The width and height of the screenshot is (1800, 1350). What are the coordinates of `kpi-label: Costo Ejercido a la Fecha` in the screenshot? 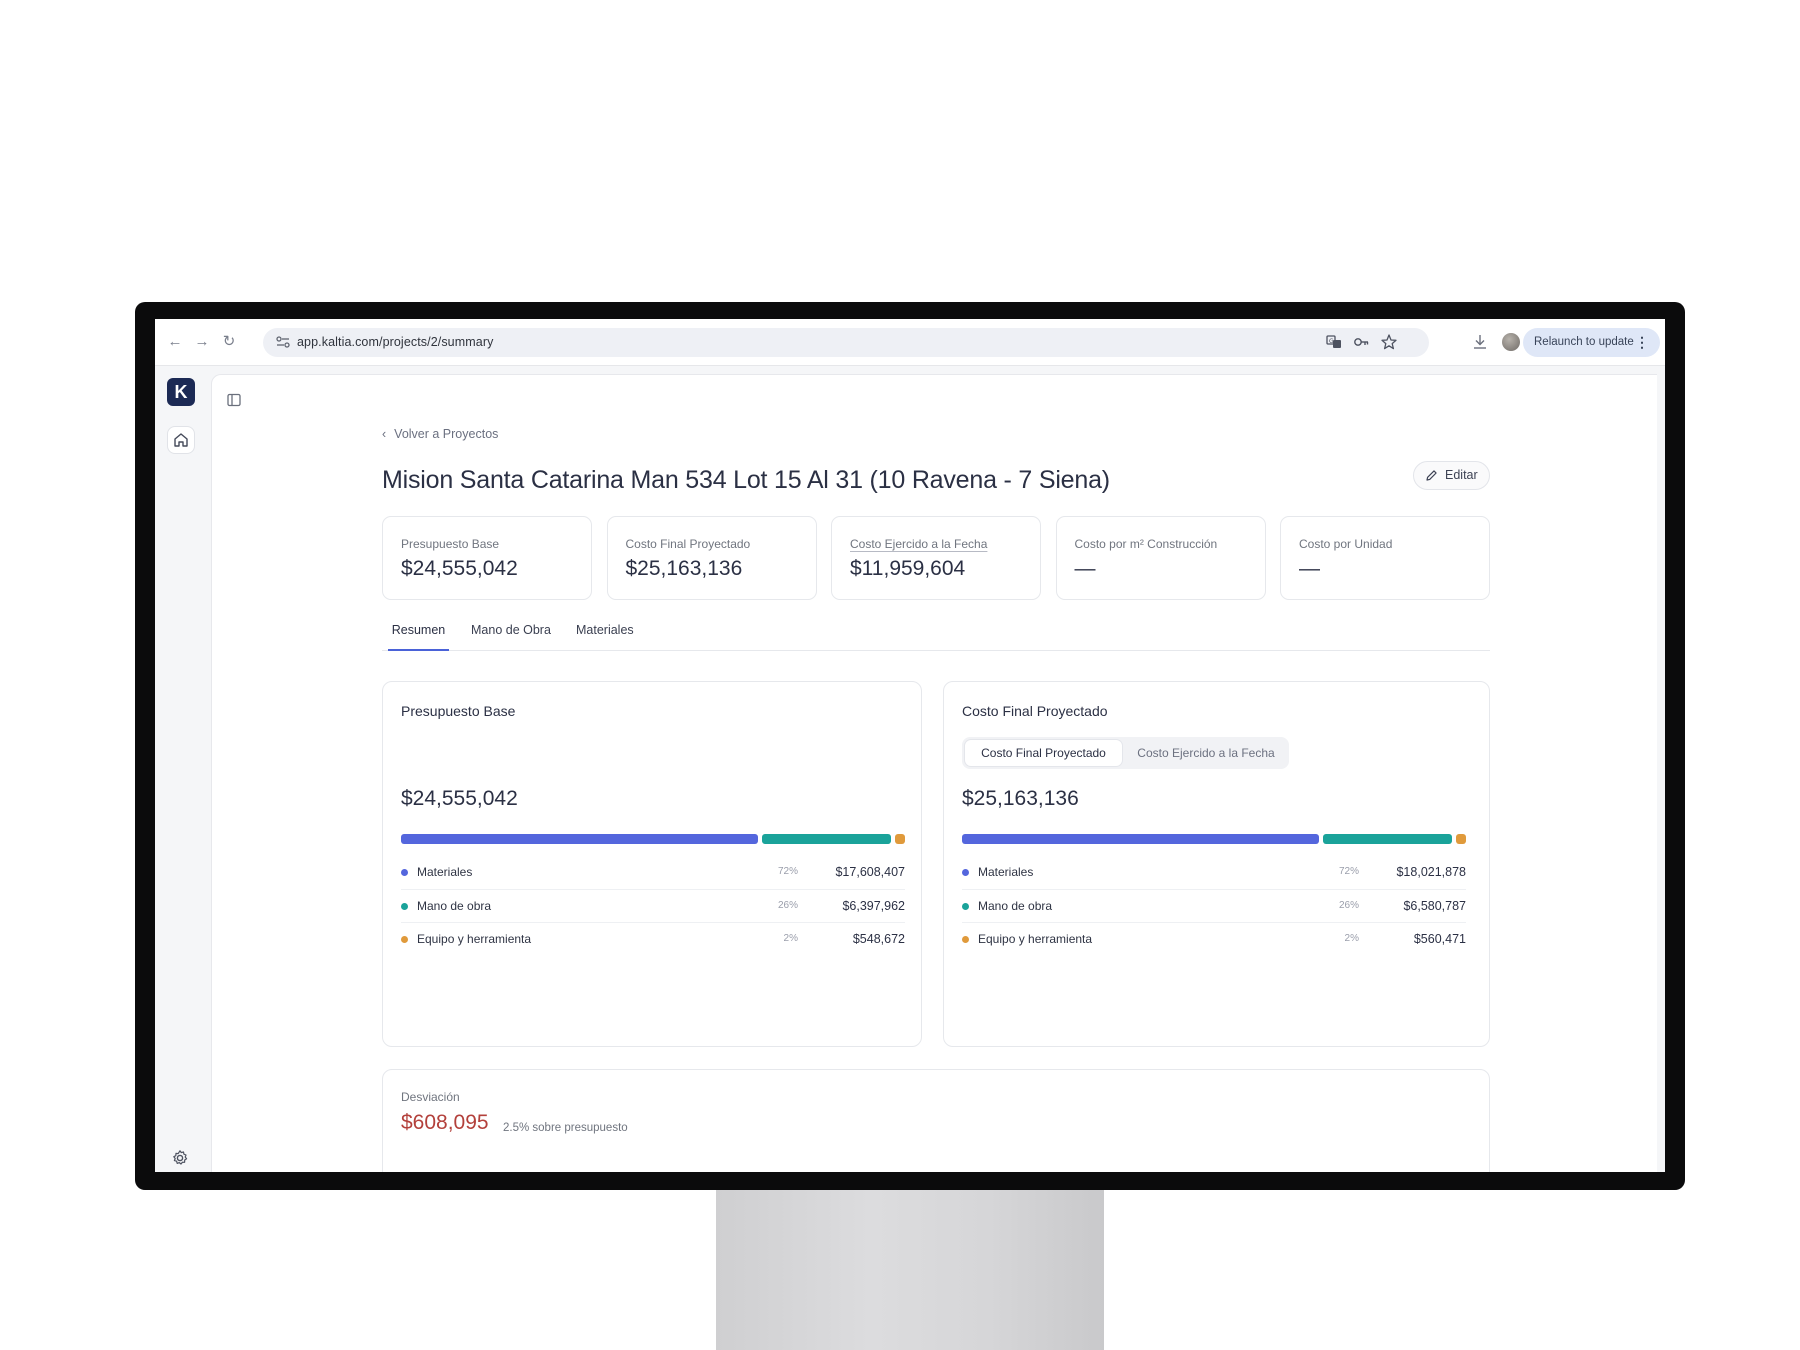 It's located at (918, 544).